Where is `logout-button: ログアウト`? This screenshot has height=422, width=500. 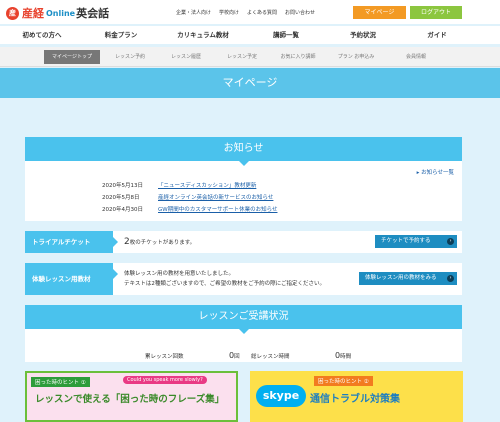
logout-button: ログアウト is located at coordinates (436, 12).